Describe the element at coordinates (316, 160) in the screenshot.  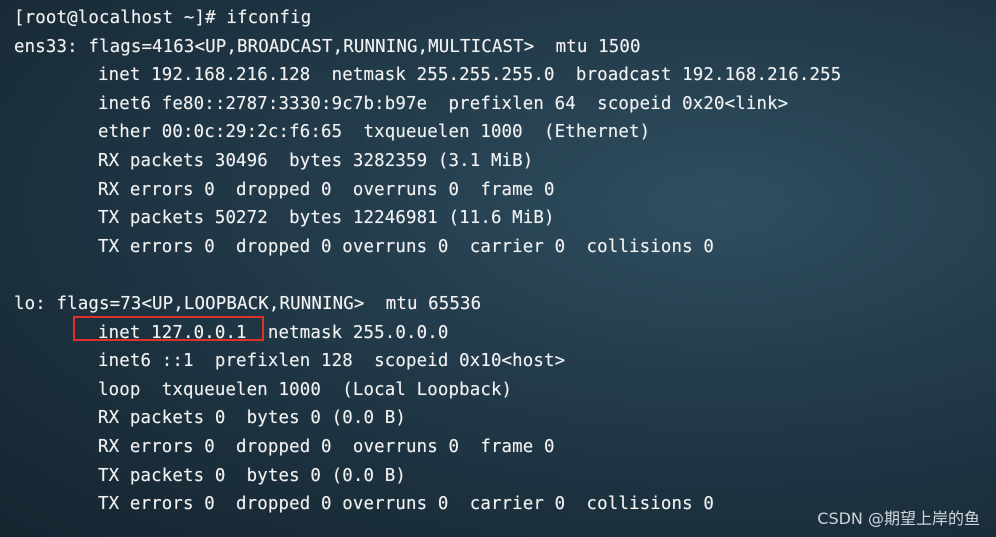
I see `ens33-rx-packets-line: RX packets 30496 bytes 3282359 (3.1 MiB)` at that location.